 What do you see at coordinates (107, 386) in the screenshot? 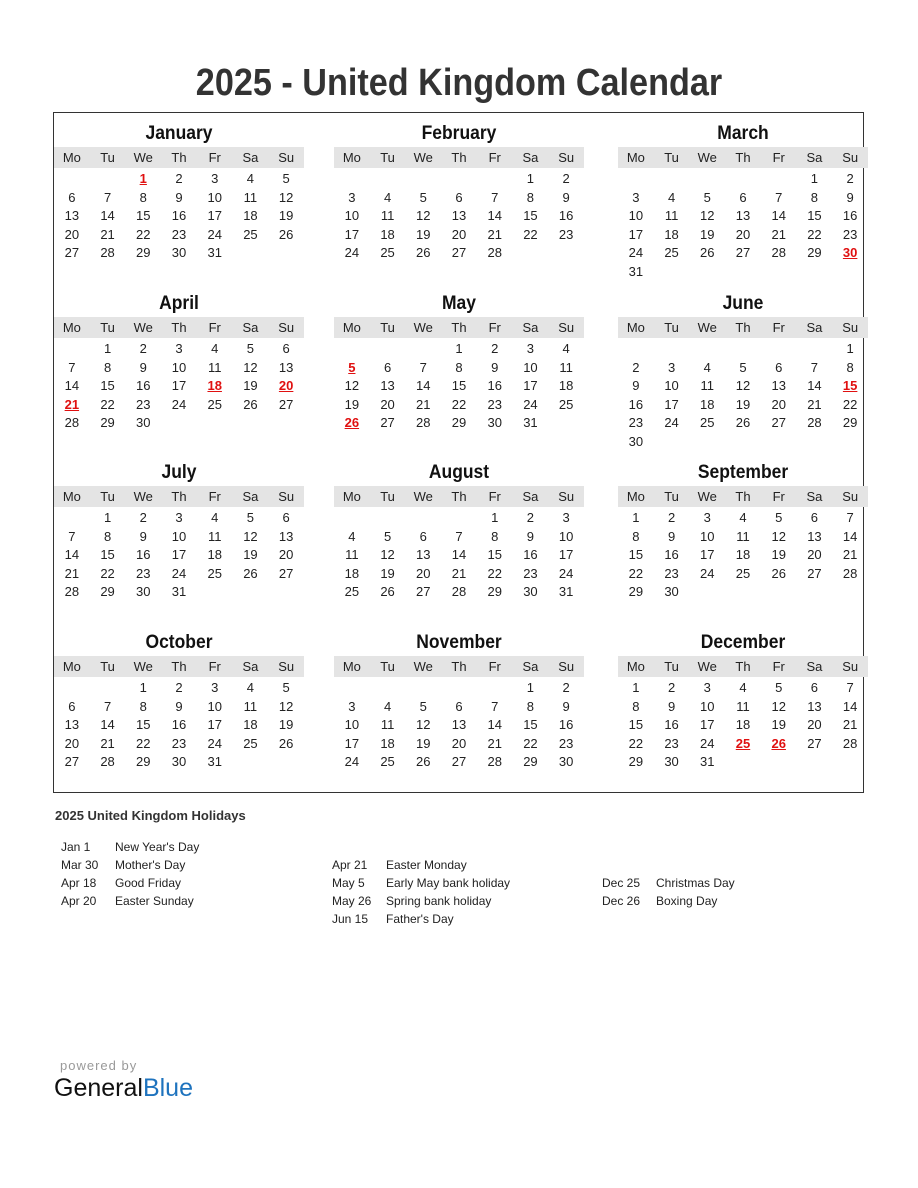
I see `day-cell: 15` at bounding box center [107, 386].